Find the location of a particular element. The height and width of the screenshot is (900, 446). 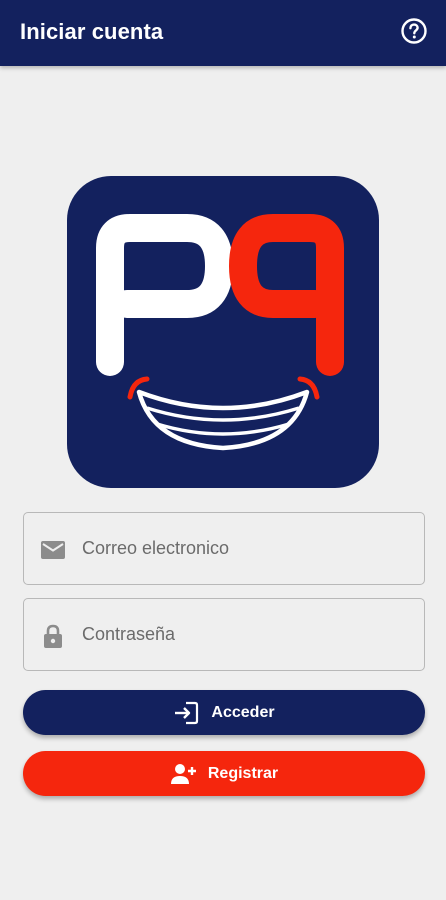

email-icon is located at coordinates (53, 550).